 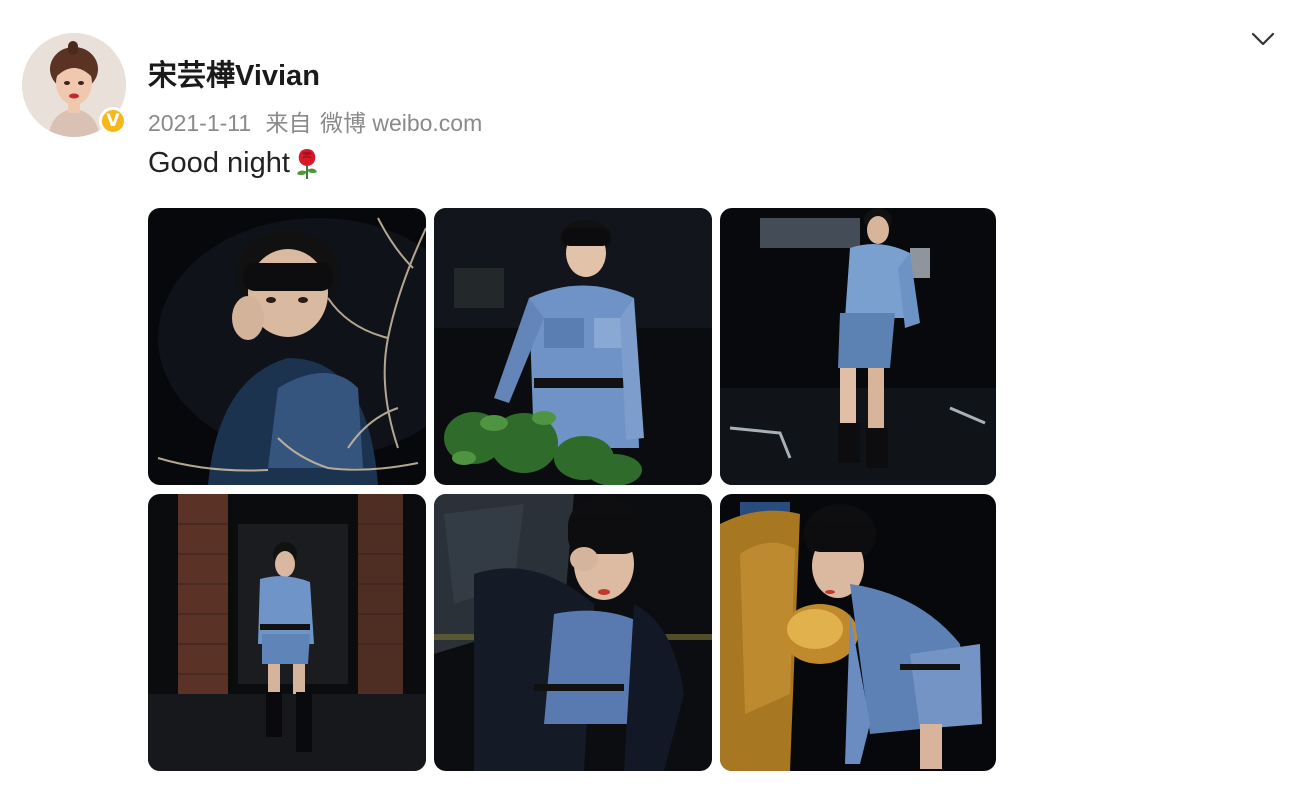 I want to click on source-prefix: 来自, so click(x=288, y=123).